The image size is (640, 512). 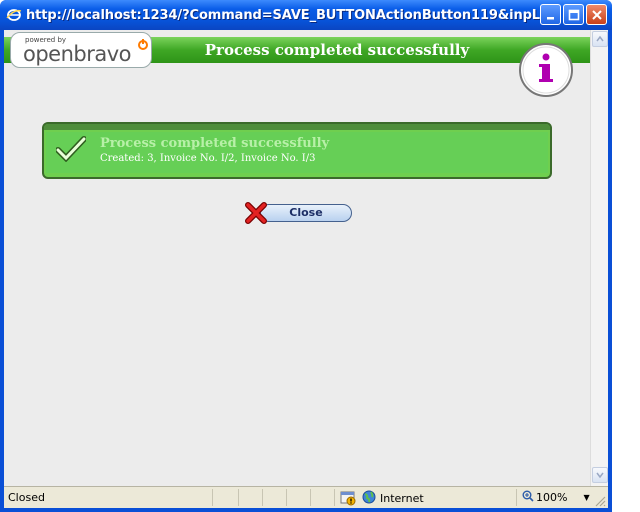 I want to click on checkmark-icon, so click(x=71, y=151).